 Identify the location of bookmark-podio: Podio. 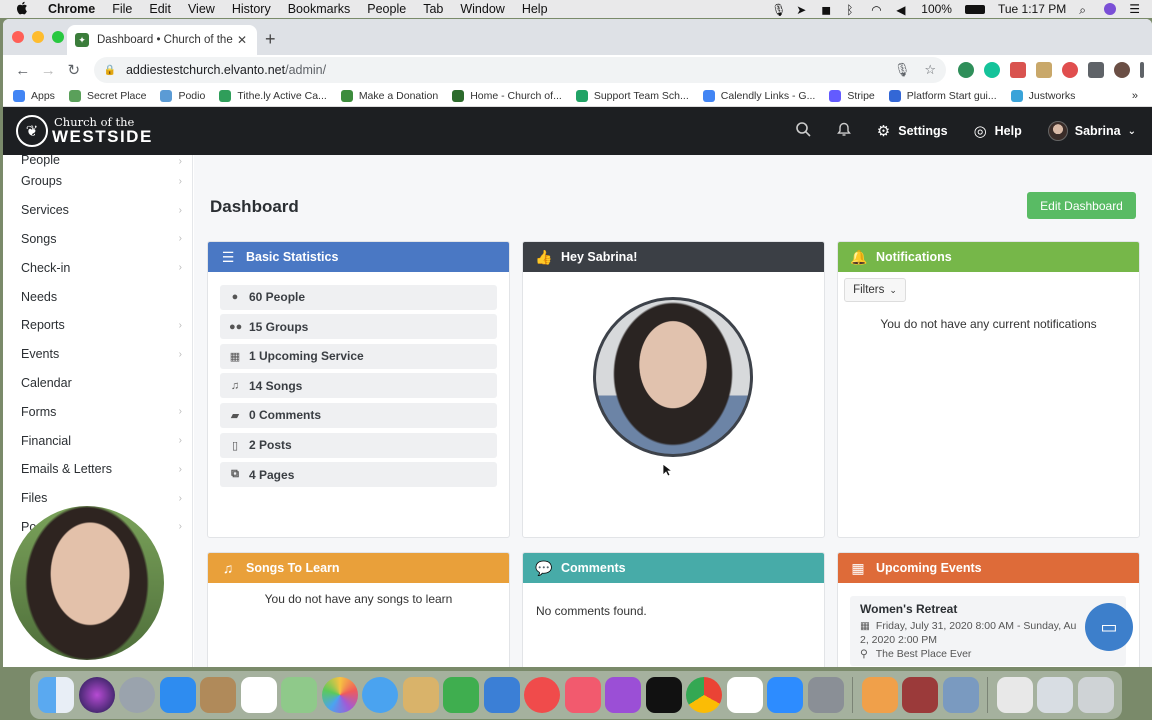
(182, 95).